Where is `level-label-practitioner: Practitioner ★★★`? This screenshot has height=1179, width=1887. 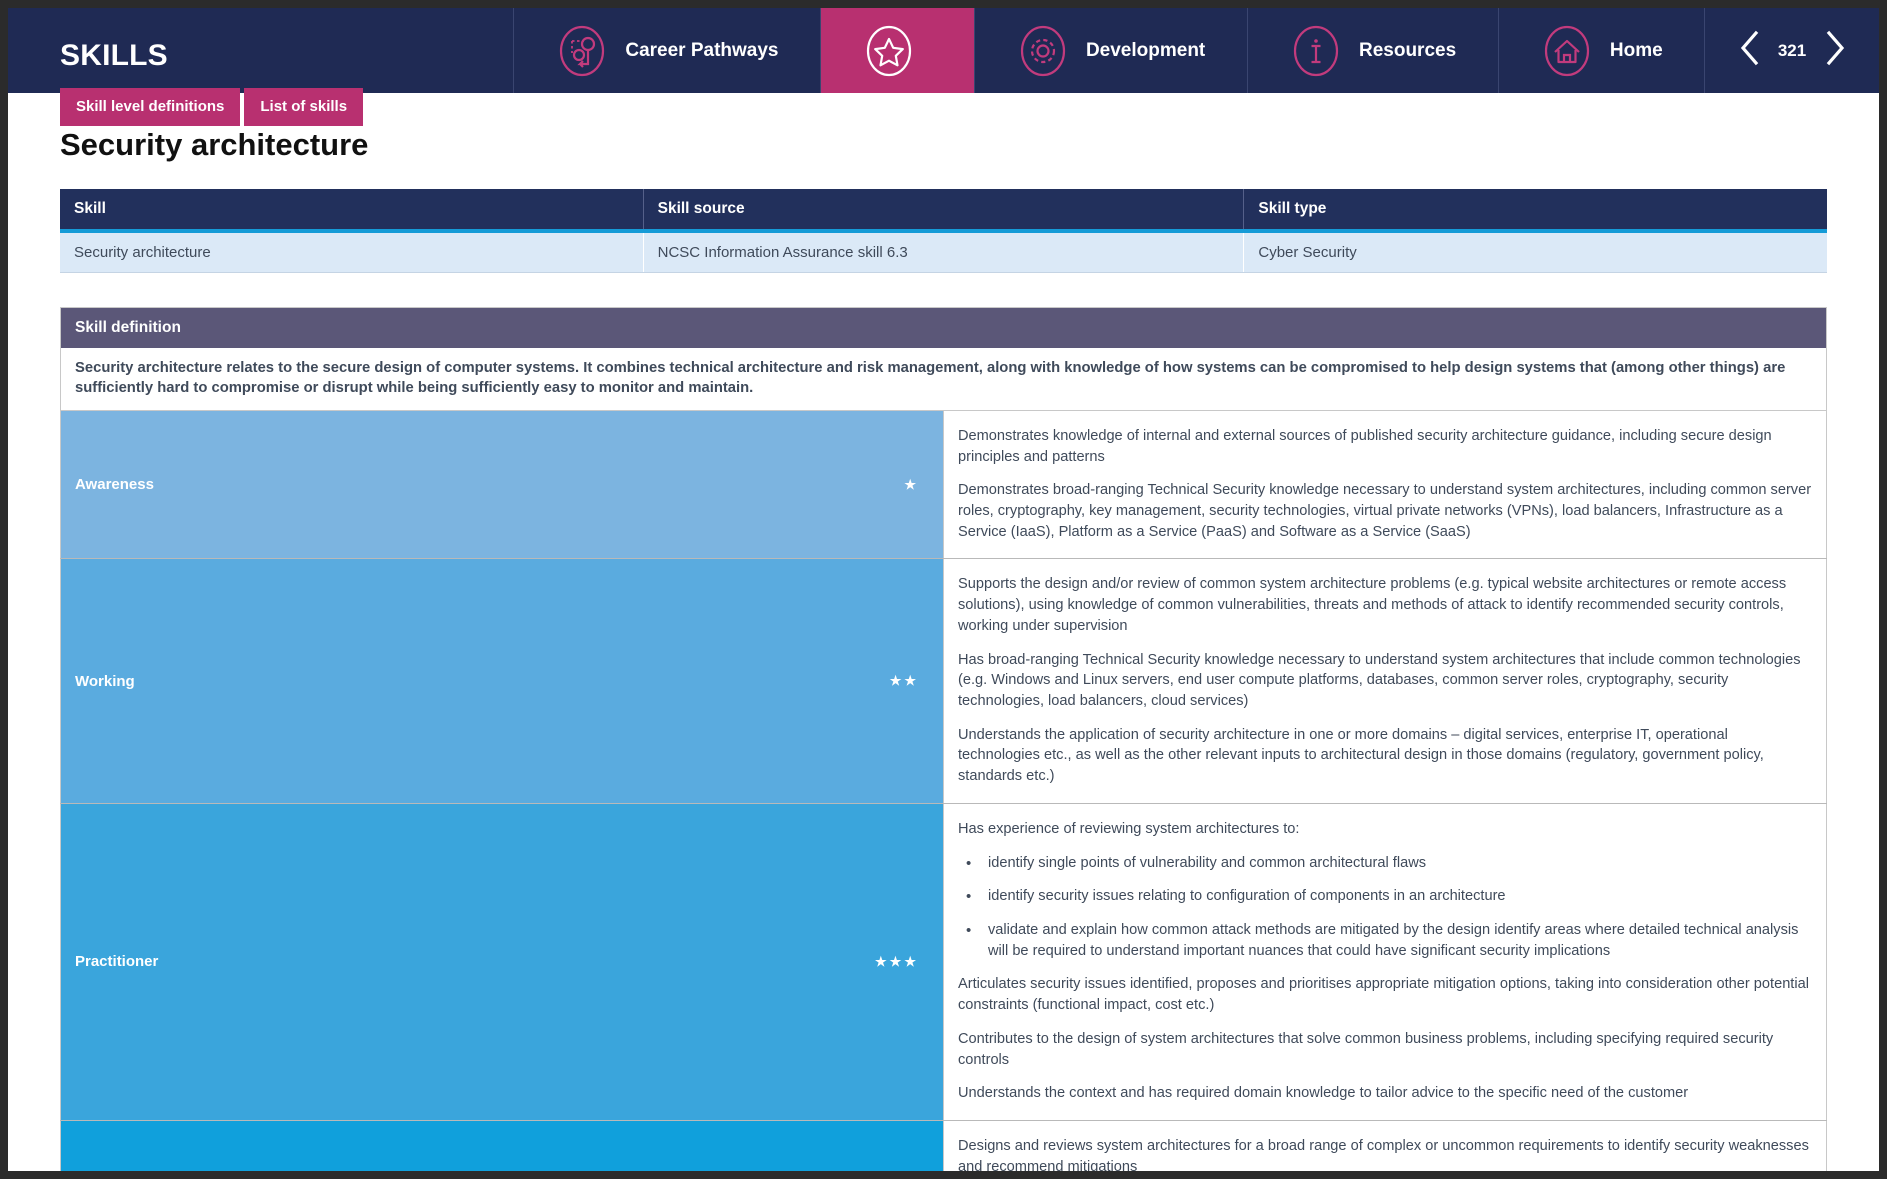 level-label-practitioner: Practitioner ★★★ is located at coordinates (502, 962).